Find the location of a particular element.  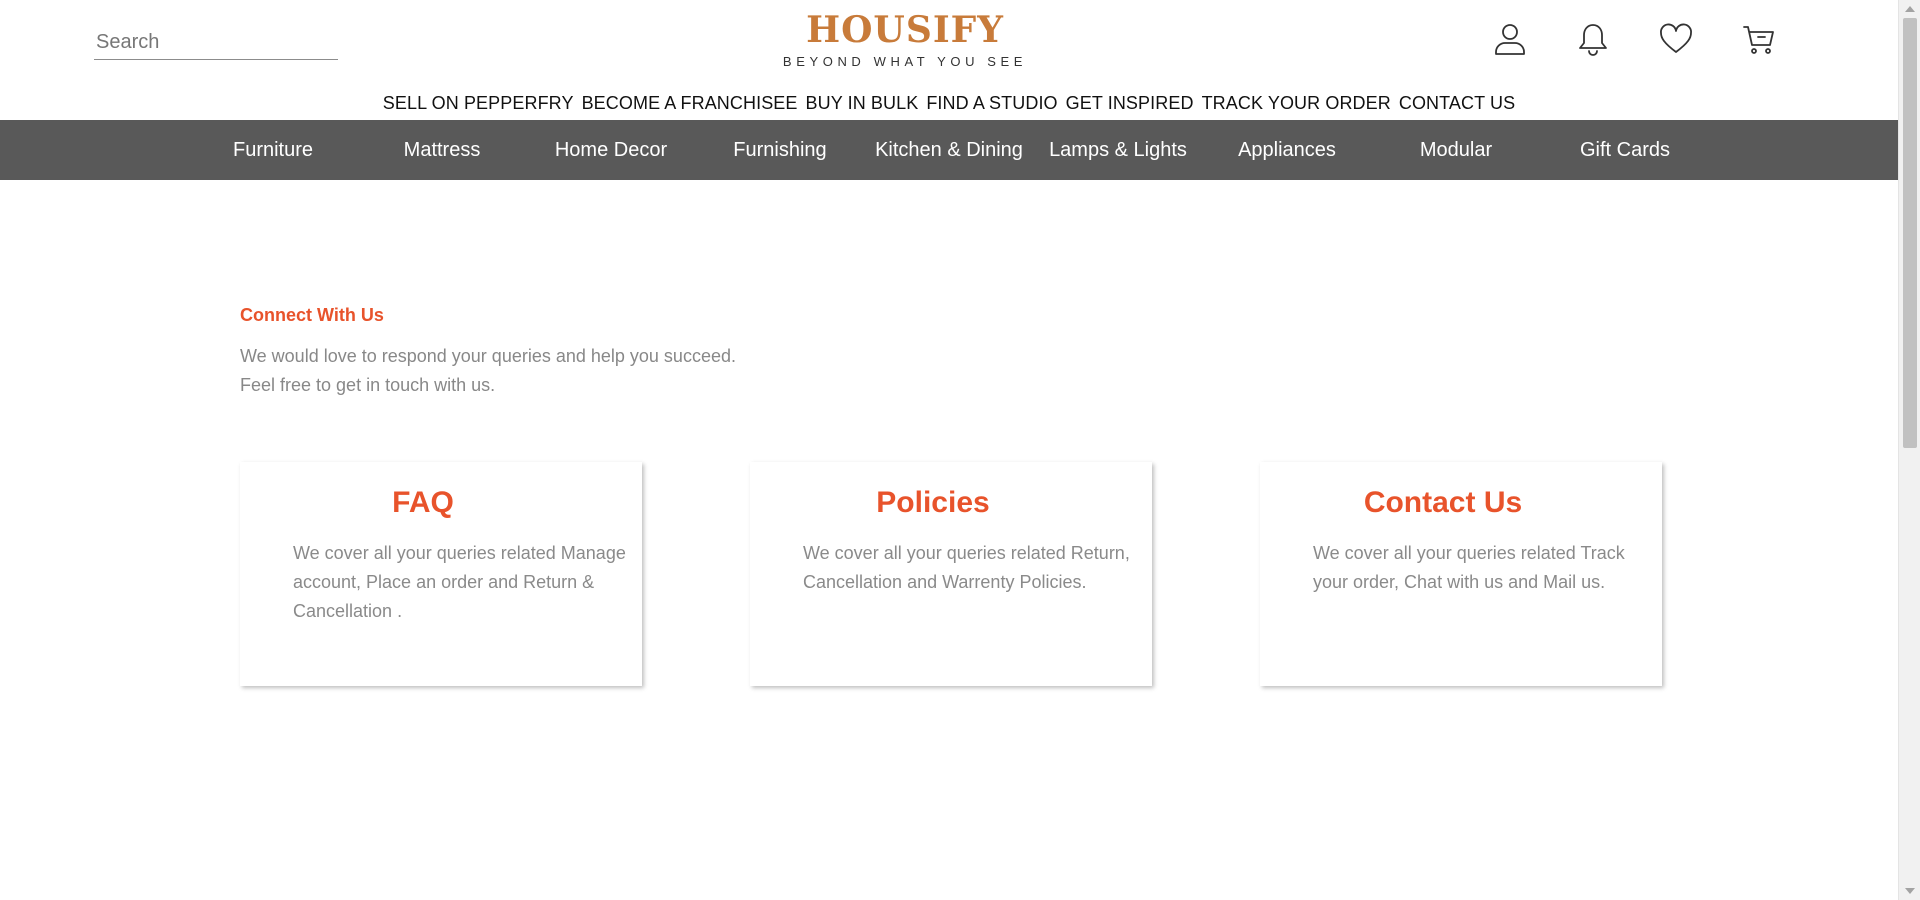

category-modular: Modular is located at coordinates (1456, 150).